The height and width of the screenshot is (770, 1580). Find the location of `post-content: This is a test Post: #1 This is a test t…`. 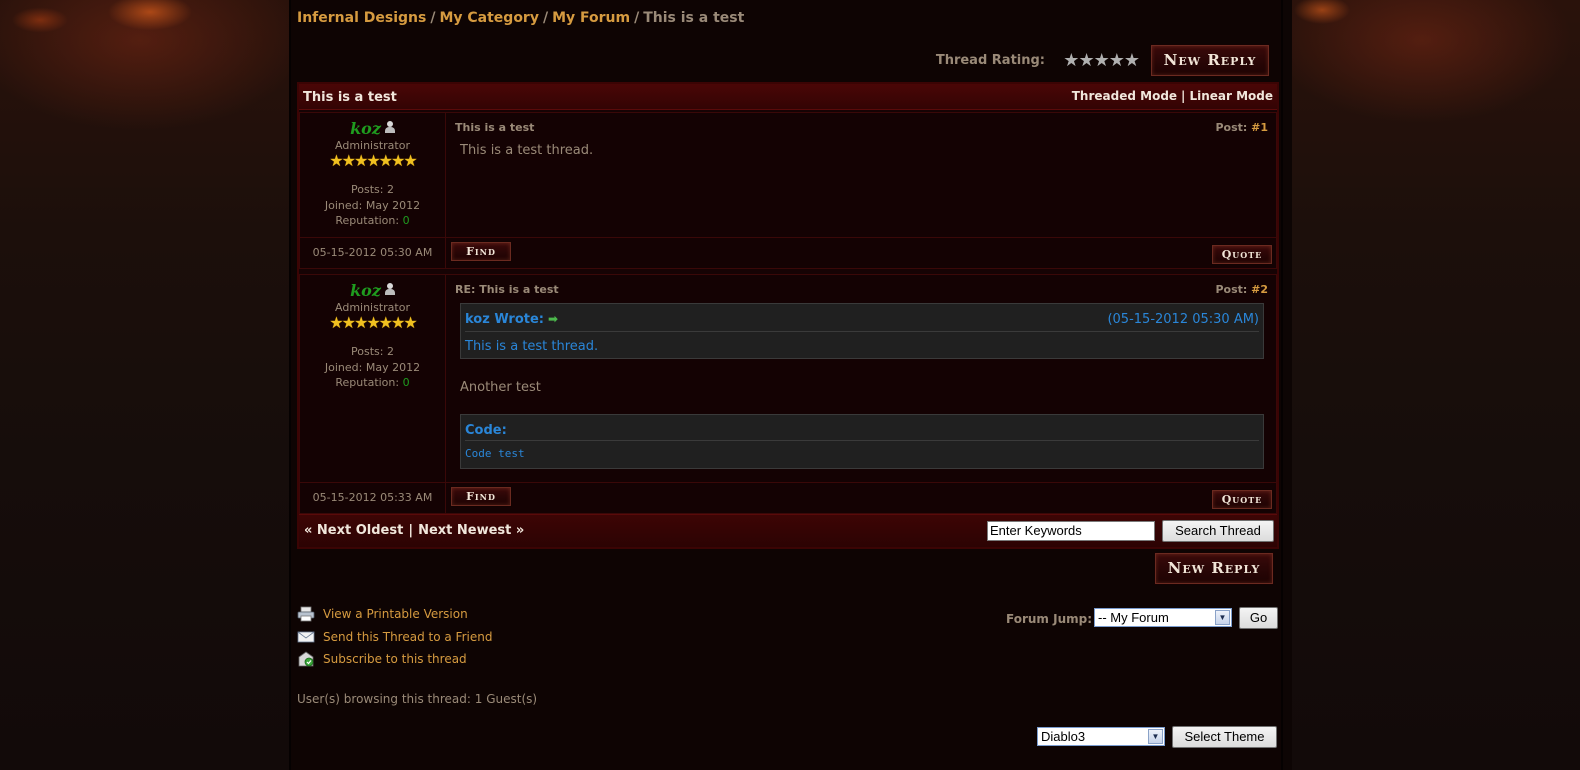

post-content: This is a test Post: #1 This is a test t… is located at coordinates (861, 175).